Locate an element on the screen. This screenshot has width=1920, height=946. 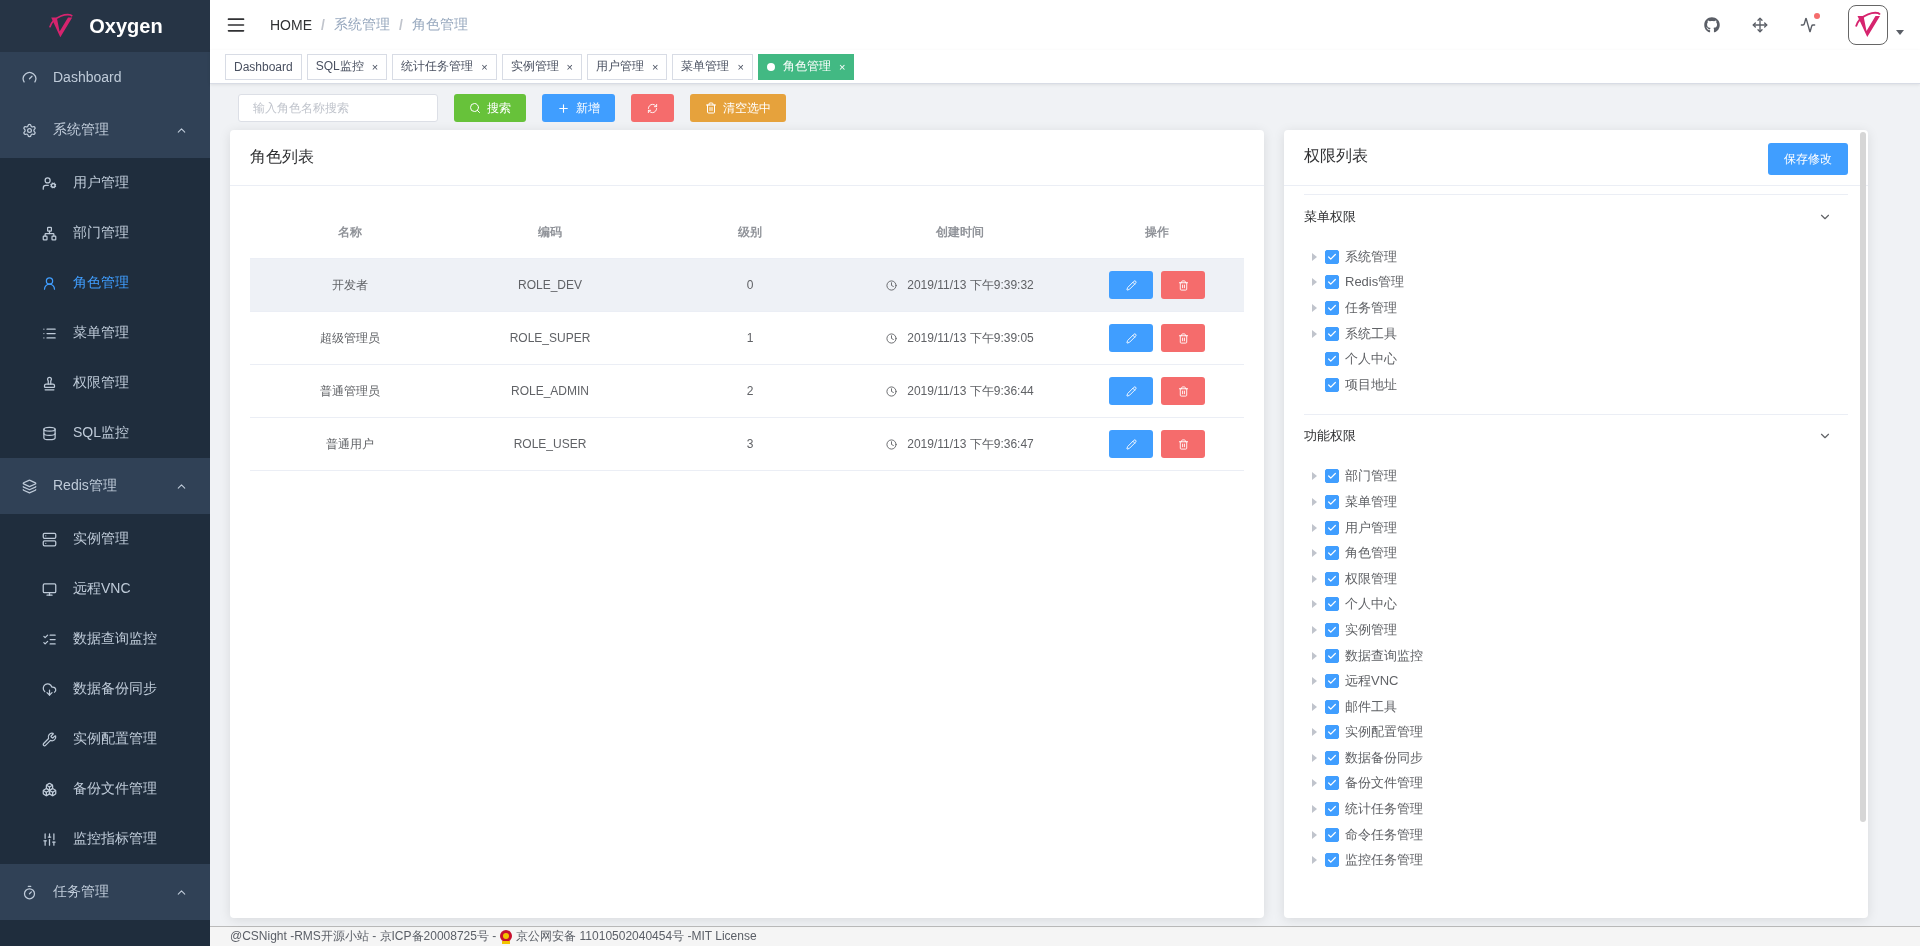
sidebar-group: 任务管理 is located at coordinates (105, 892).